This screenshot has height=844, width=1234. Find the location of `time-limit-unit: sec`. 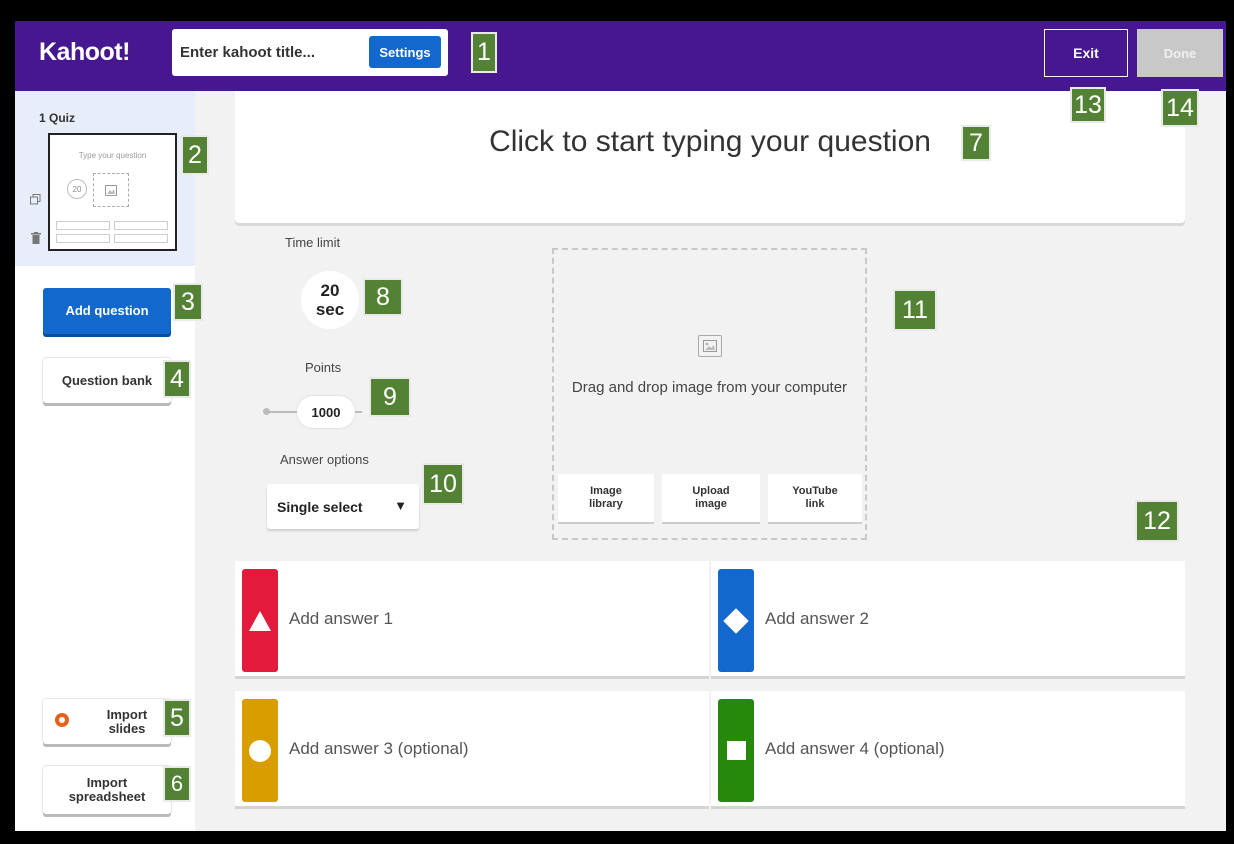

time-limit-unit: sec is located at coordinates (330, 309).